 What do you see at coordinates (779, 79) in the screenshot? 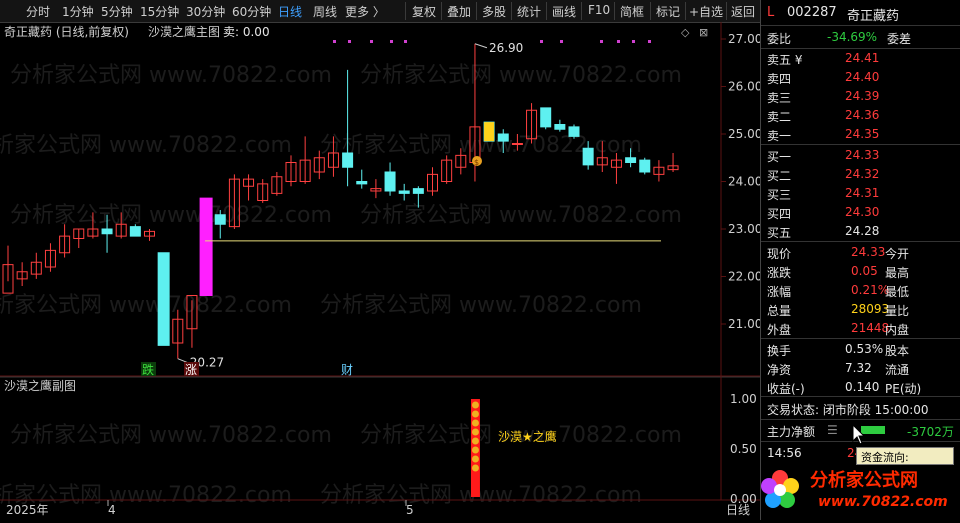
I see `ask-level-label: 卖四` at bounding box center [779, 79].